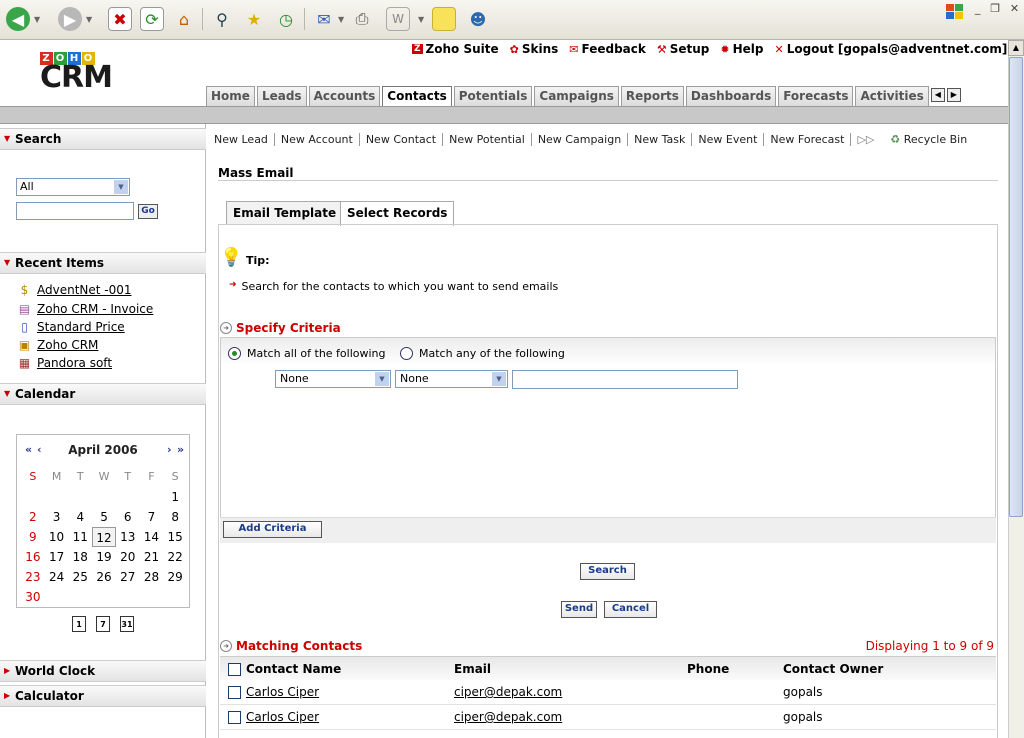  Describe the element at coordinates (995, 10) in the screenshot. I see `restore-icon: ❐` at that location.